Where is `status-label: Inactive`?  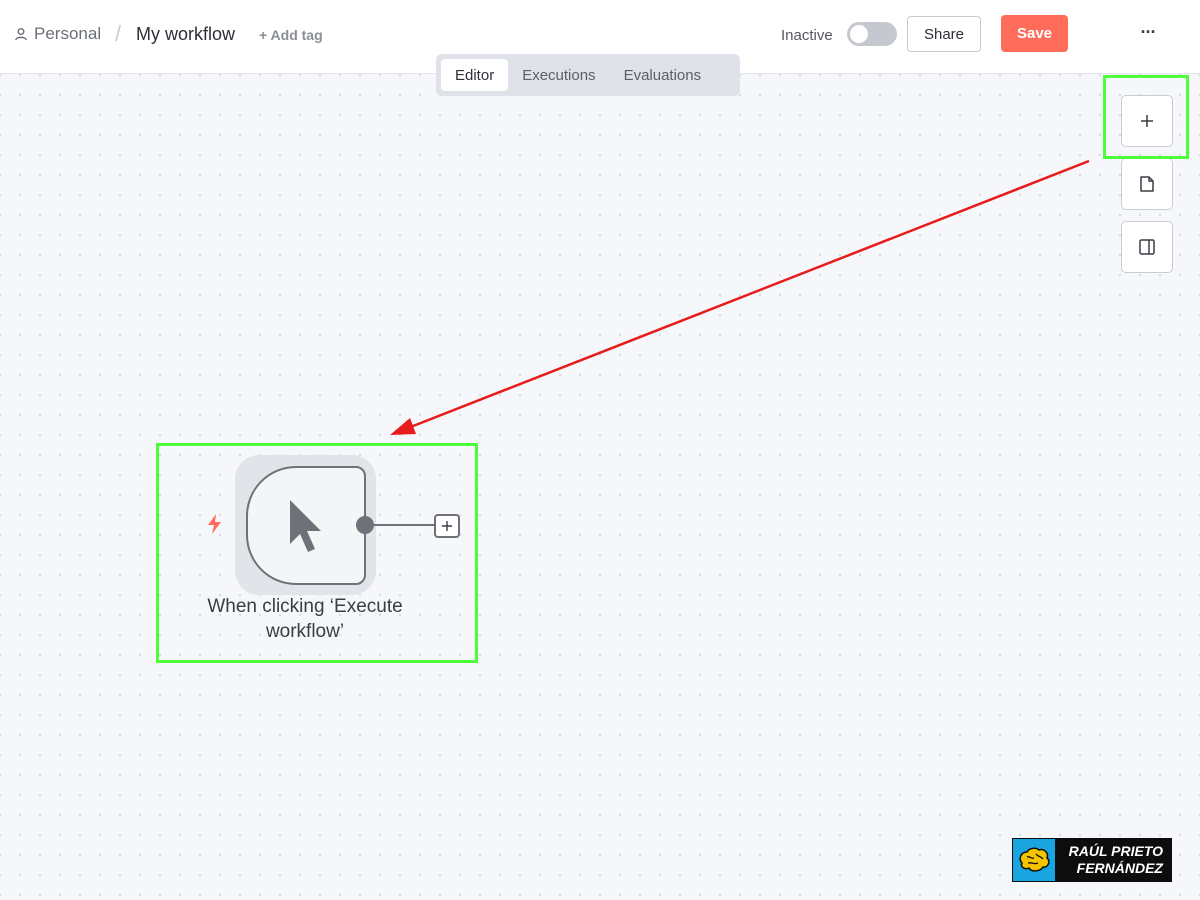 status-label: Inactive is located at coordinates (807, 35).